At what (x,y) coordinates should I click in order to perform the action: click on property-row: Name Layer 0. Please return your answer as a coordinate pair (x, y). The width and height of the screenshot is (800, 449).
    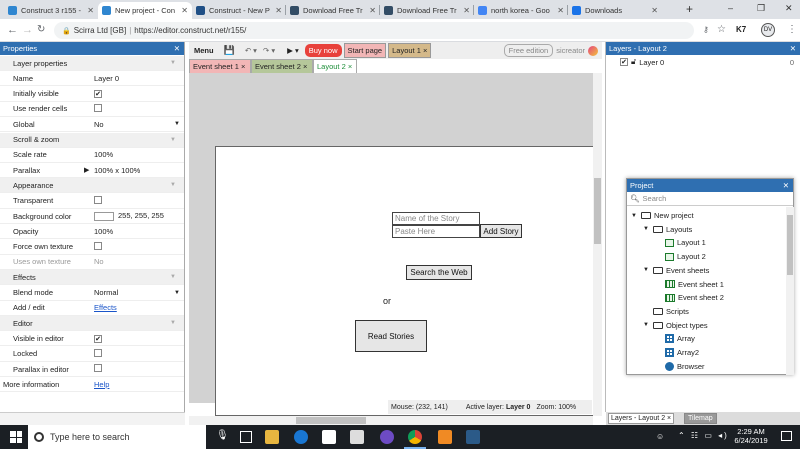
    Looking at the image, I should click on (92, 79).